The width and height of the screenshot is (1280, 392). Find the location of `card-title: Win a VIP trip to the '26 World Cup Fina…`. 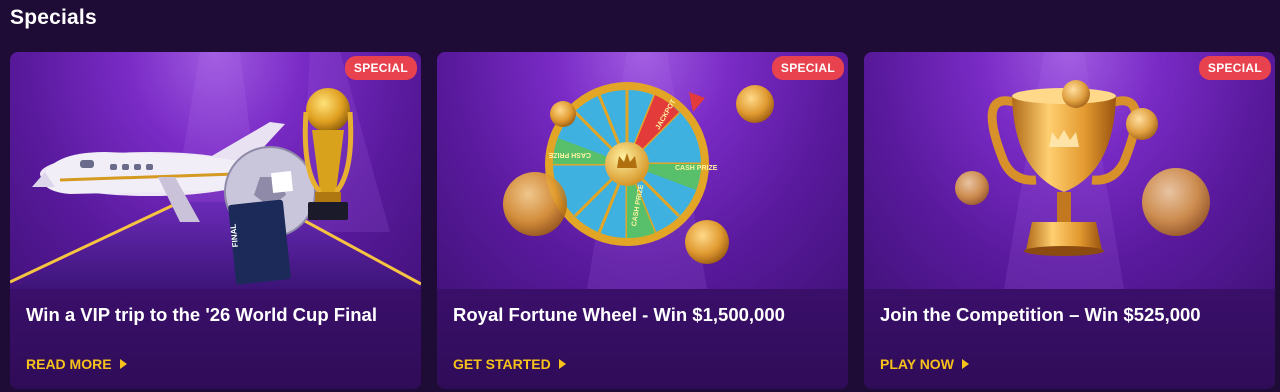

card-title: Win a VIP trip to the '26 World Cup Fina… is located at coordinates (201, 314).